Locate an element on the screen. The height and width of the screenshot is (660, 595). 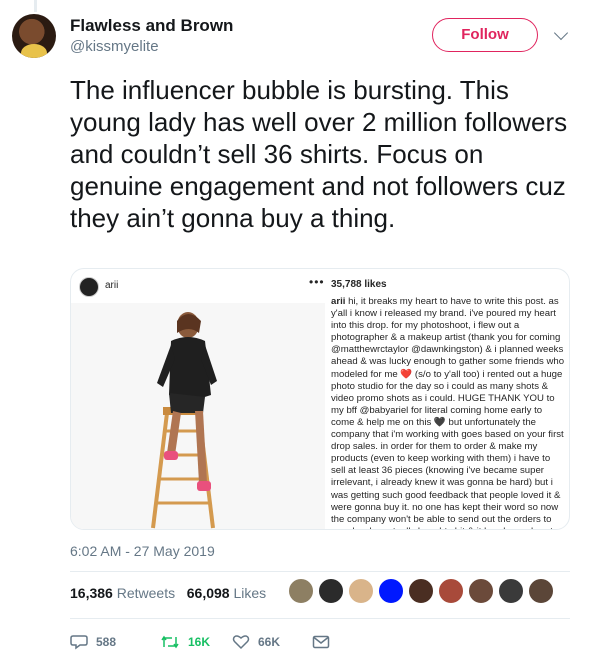
follow-button: Follow is located at coordinates (485, 35).